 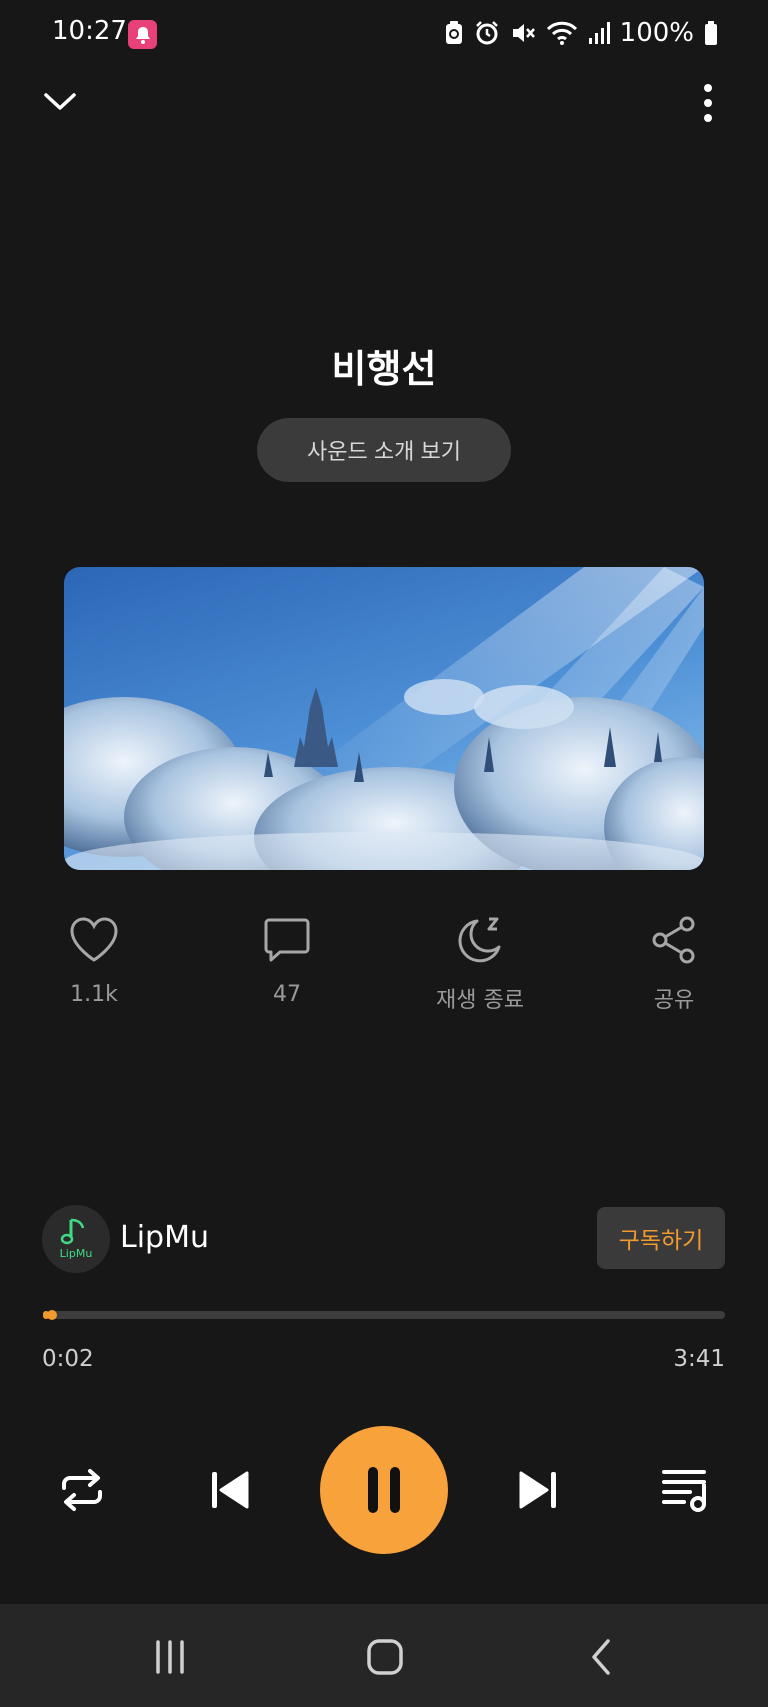 What do you see at coordinates (94, 940) in the screenshot?
I see `heart-icon` at bounding box center [94, 940].